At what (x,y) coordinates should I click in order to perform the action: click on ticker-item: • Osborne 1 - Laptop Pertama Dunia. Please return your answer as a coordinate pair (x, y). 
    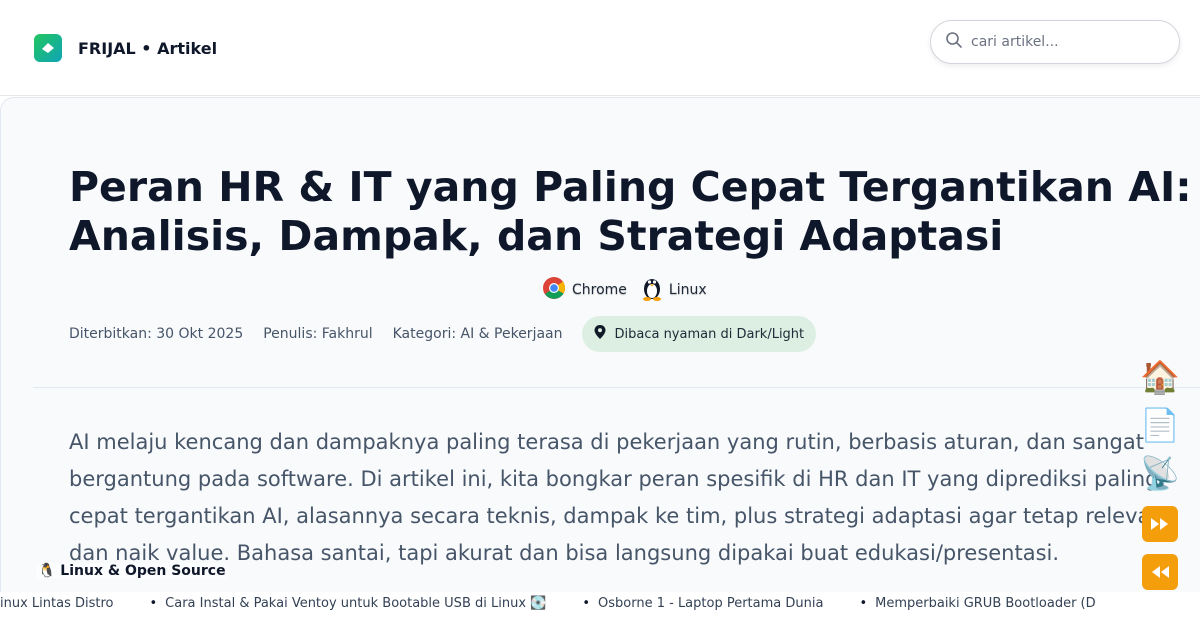
    Looking at the image, I should click on (702, 603).